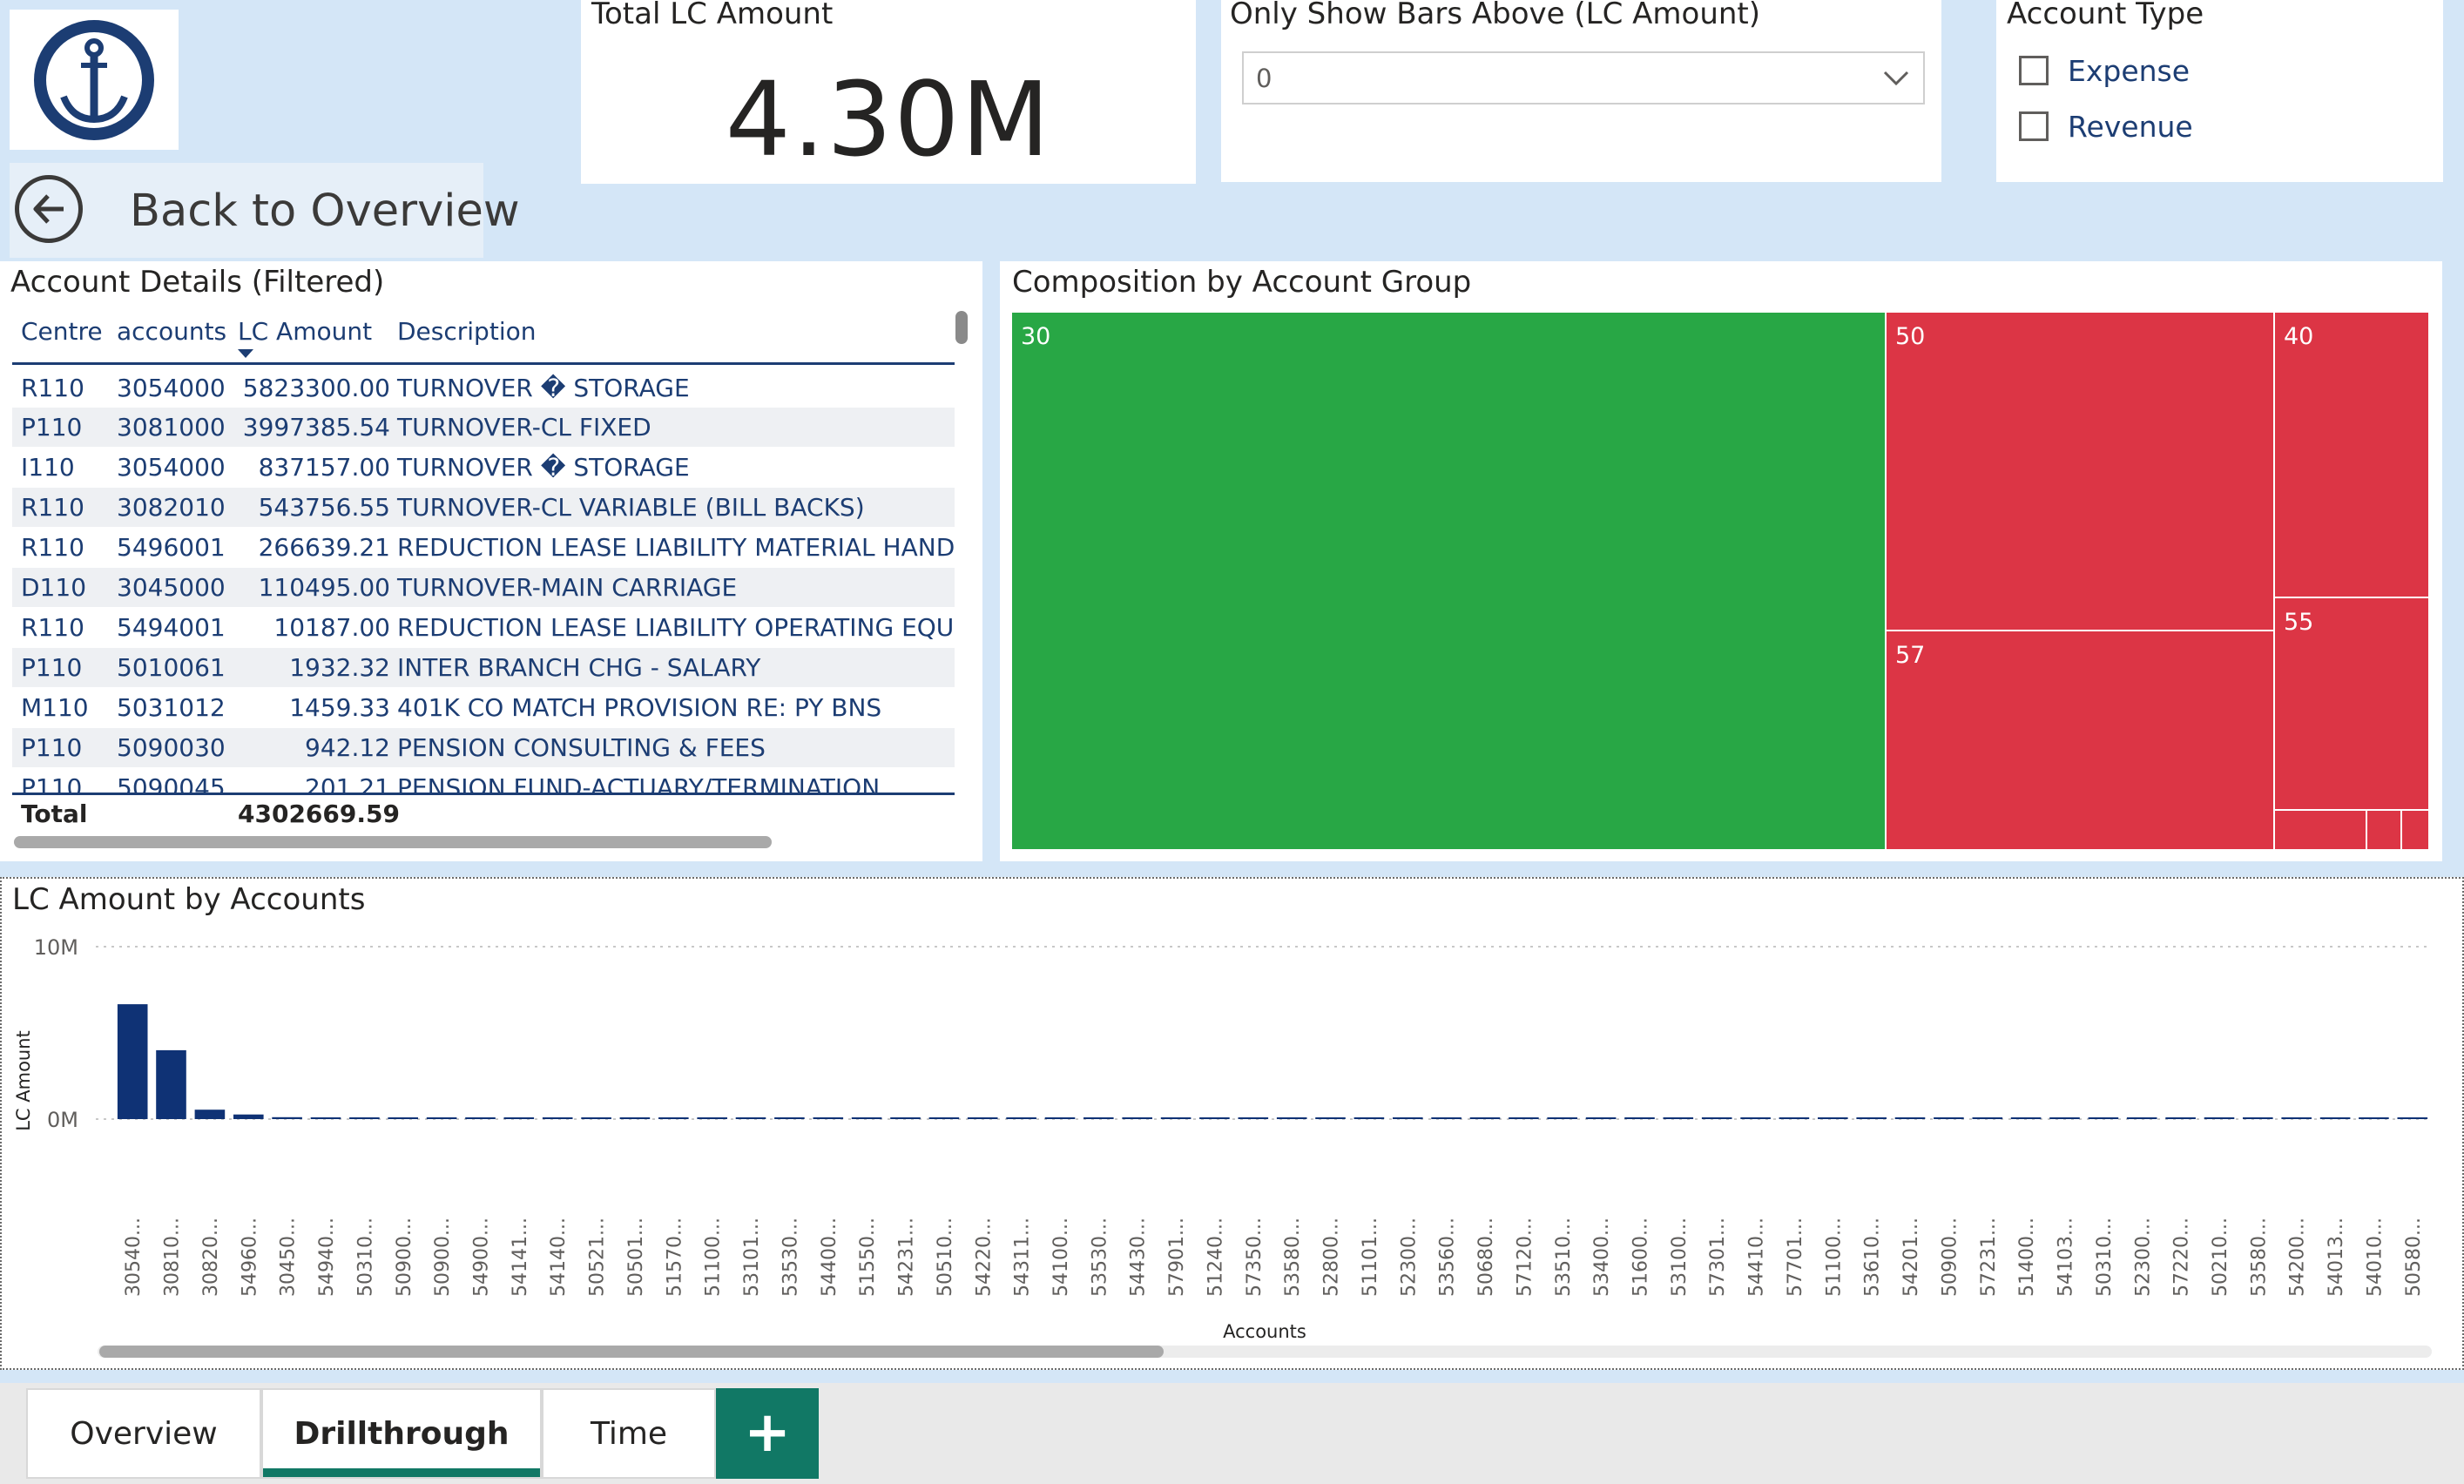  What do you see at coordinates (629, 1433) in the screenshot?
I see `tab-time: Time` at bounding box center [629, 1433].